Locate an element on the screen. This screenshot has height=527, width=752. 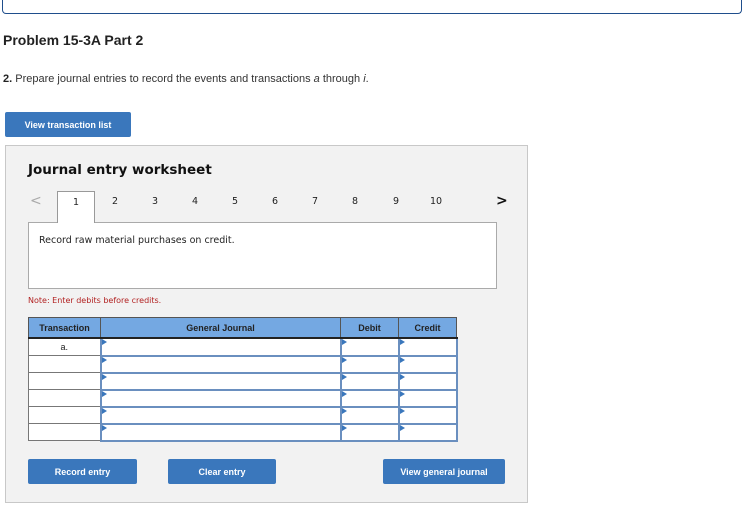
header-general-journal: General Journal is located at coordinates (220, 328).